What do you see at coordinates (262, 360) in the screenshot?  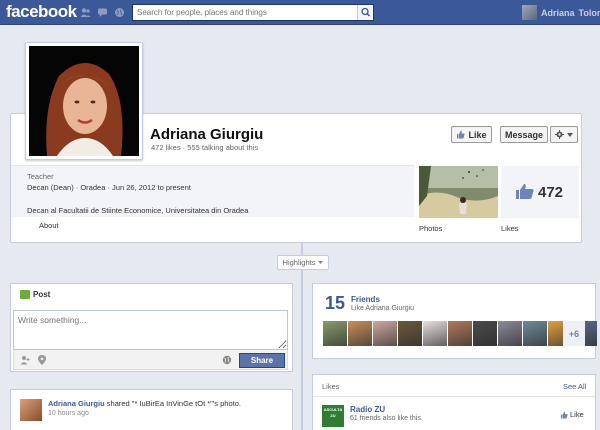 I see `share-button: Share` at bounding box center [262, 360].